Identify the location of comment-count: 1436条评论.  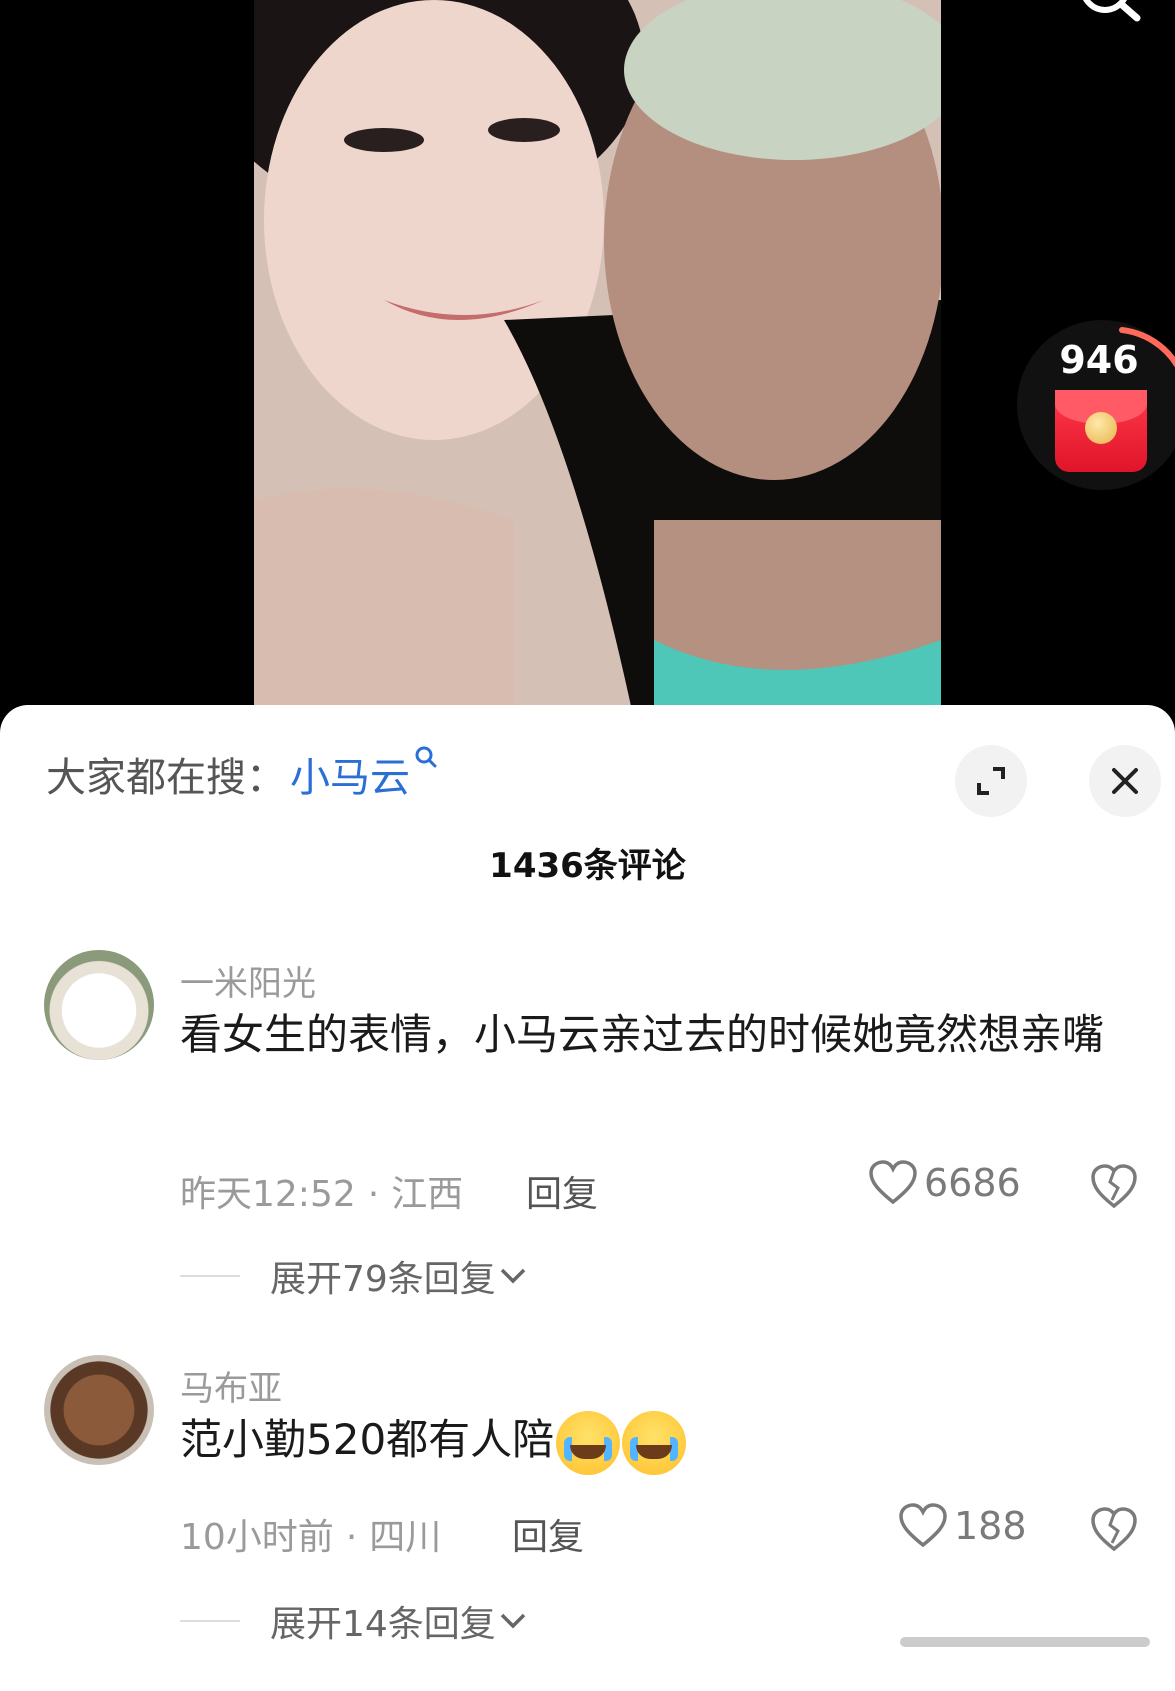
(587, 866).